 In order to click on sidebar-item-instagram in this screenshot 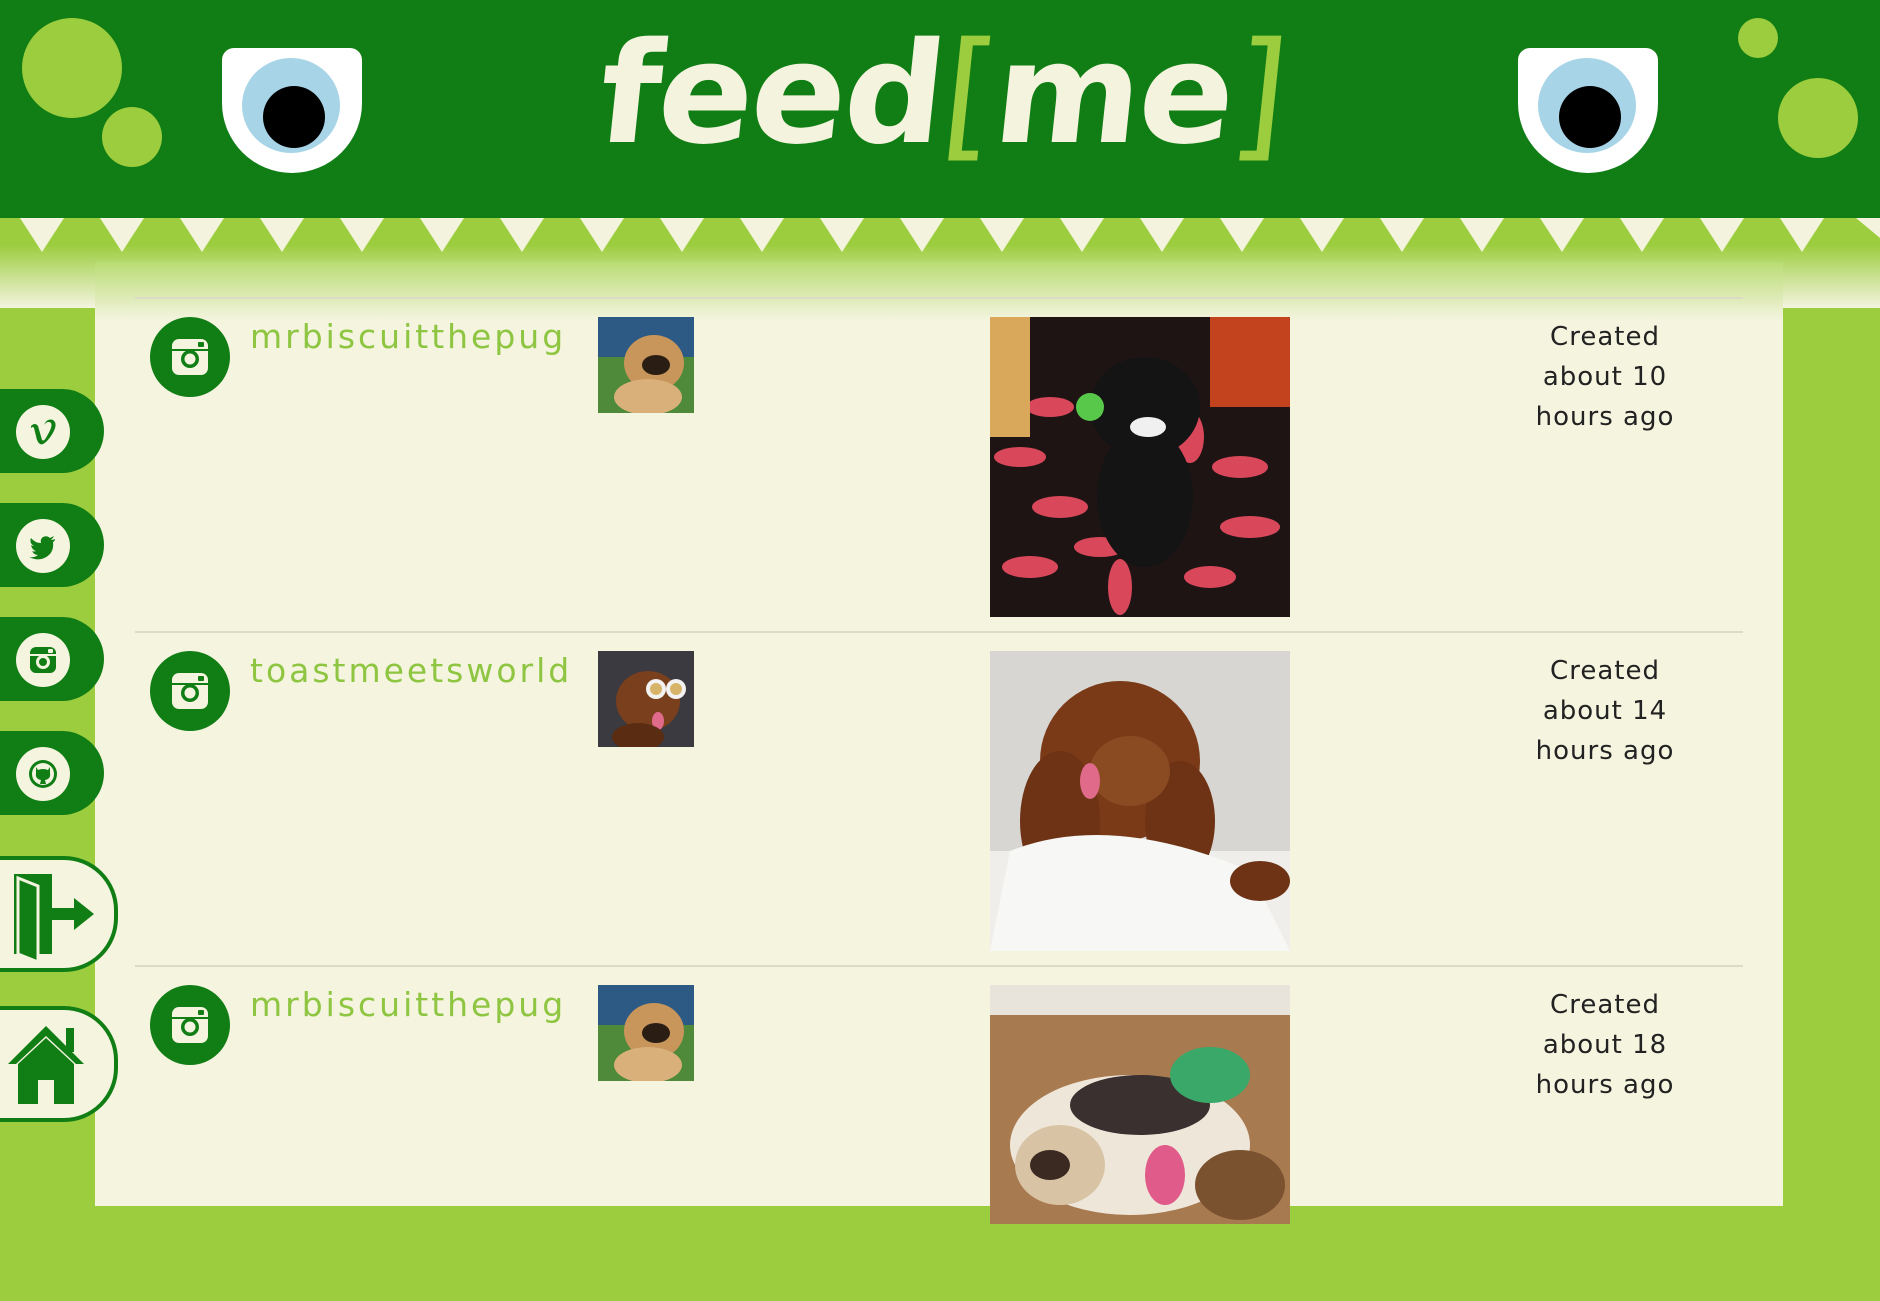, I will do `click(52, 659)`.